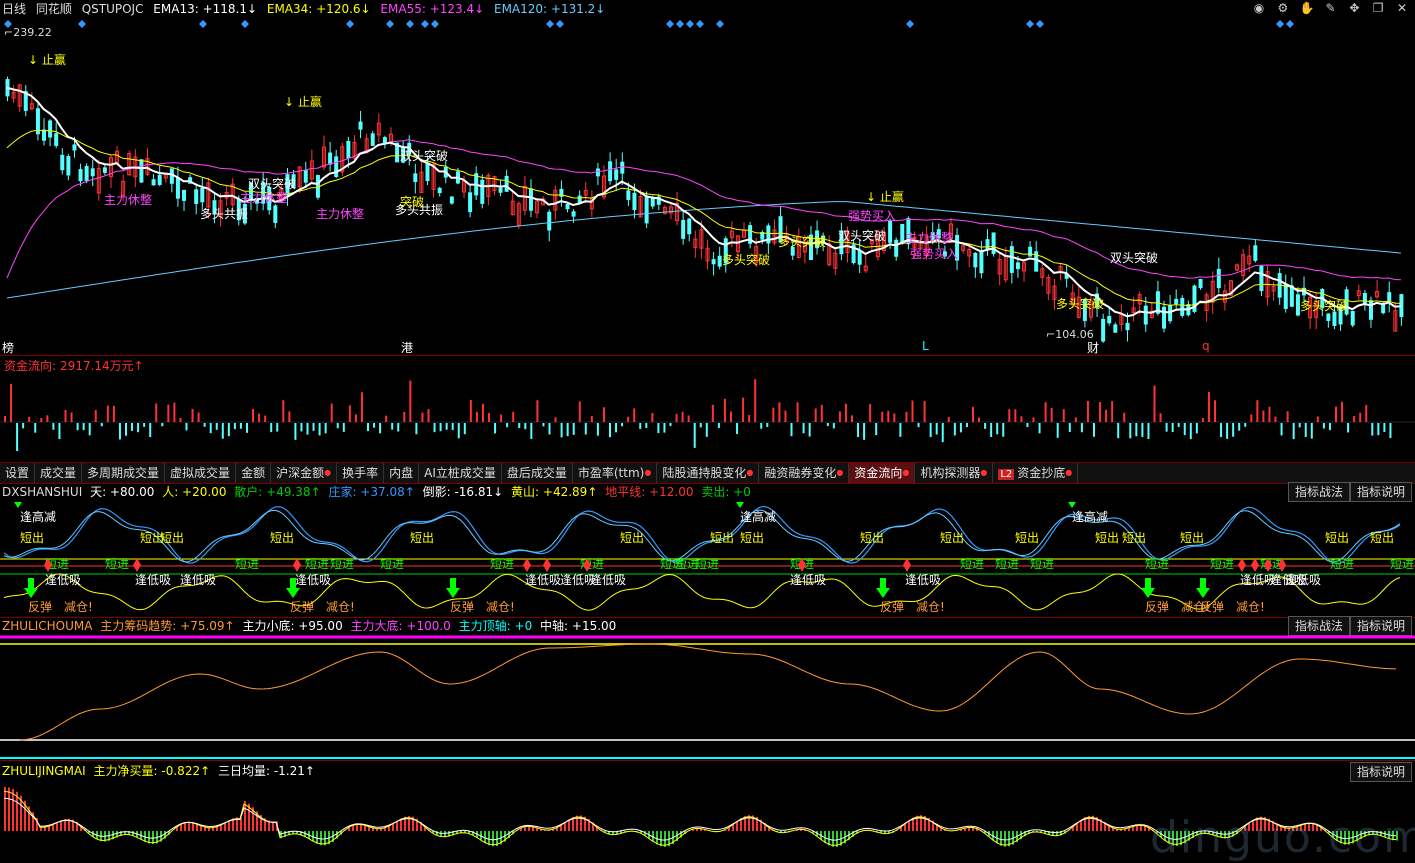 Image resolution: width=1415 pixels, height=863 pixels. Describe the element at coordinates (360, 473) in the screenshot. I see `tab-6: 换手率` at that location.